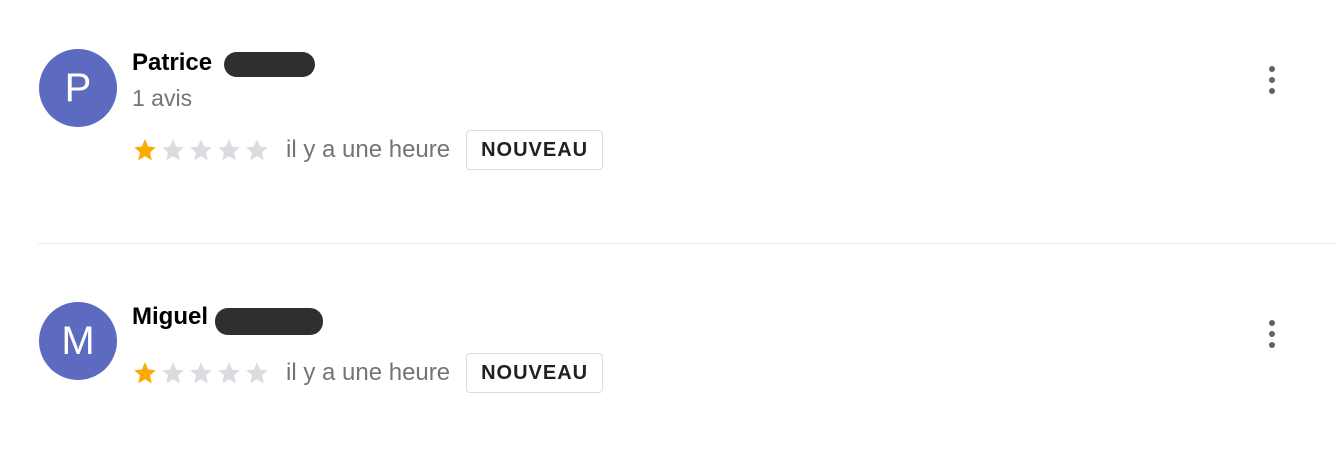 This screenshot has width=1344, height=468. I want to click on divider, so click(687, 243).